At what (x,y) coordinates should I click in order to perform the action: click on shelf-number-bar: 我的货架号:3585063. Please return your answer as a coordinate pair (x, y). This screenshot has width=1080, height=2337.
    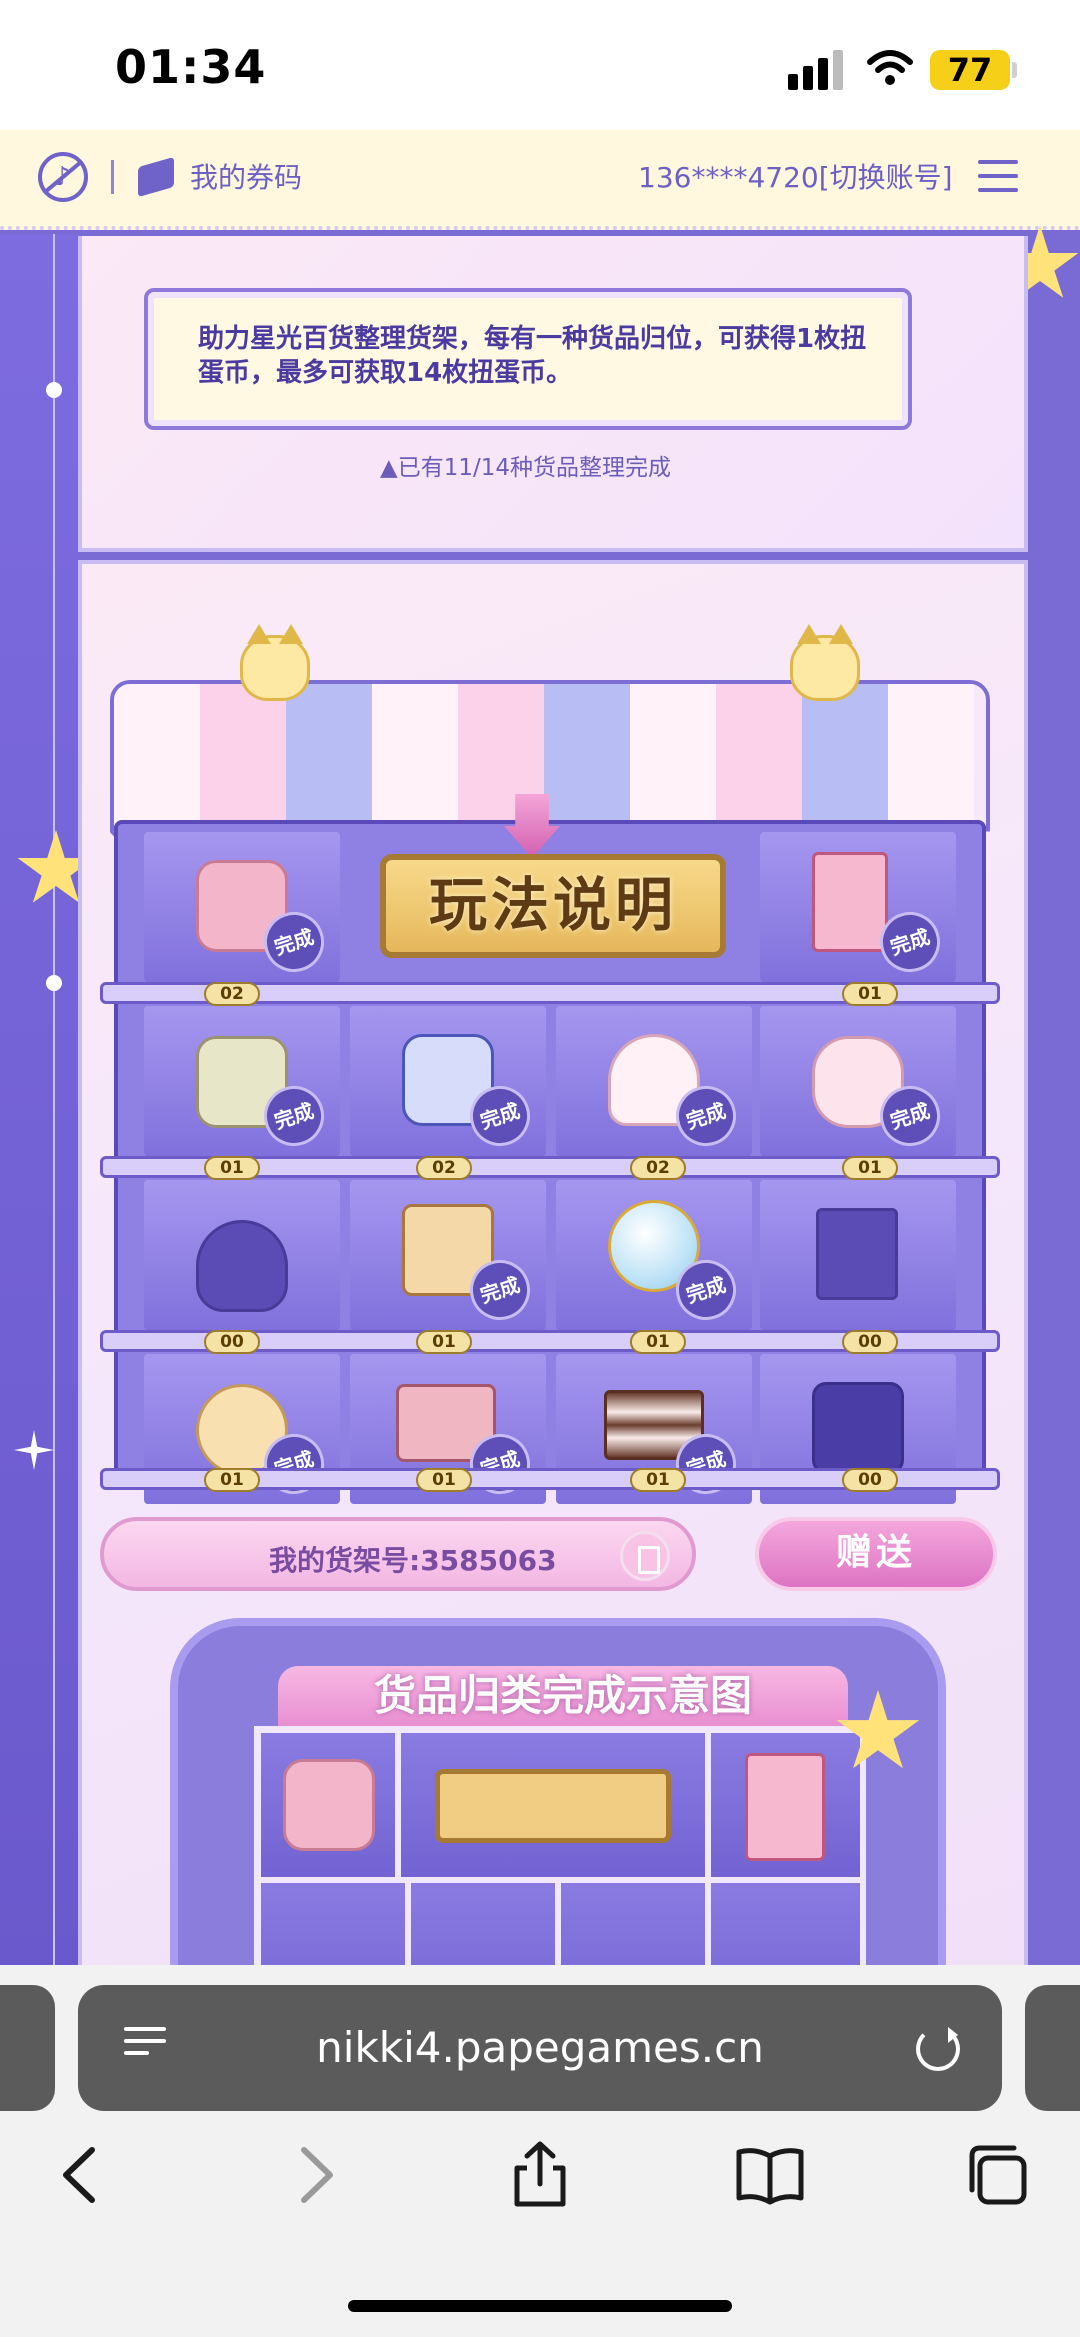
    Looking at the image, I should click on (398, 1554).